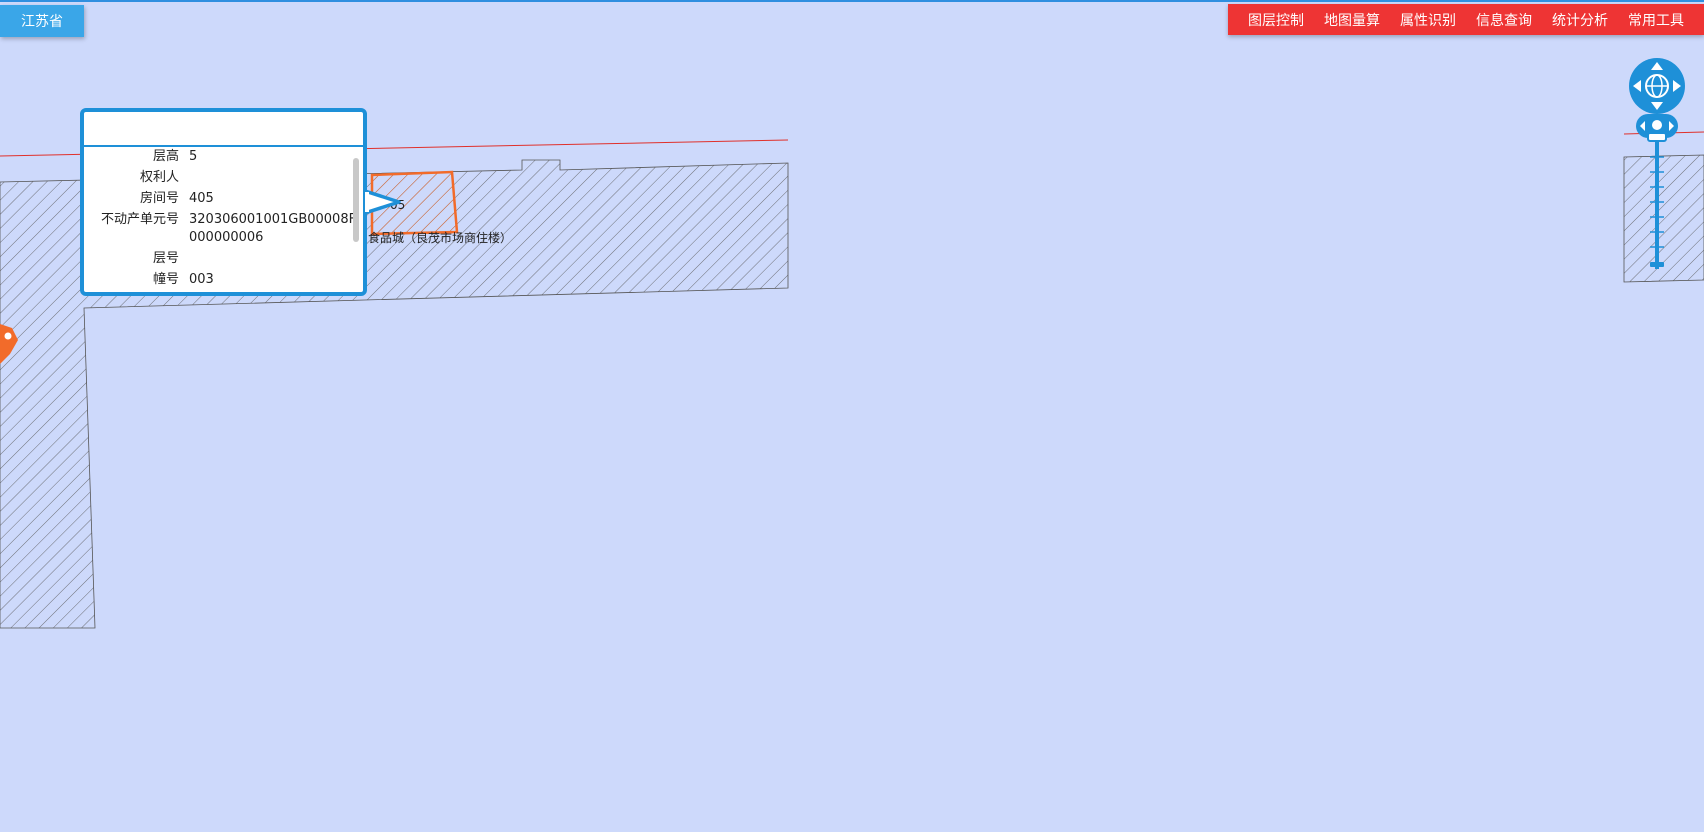  I want to click on map-navigation-control, so click(1657, 167).